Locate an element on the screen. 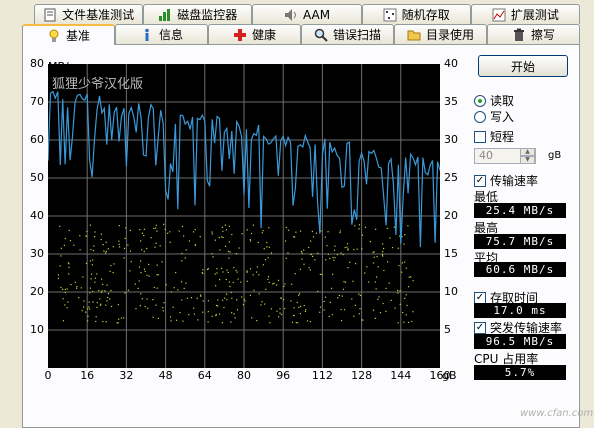  tab-label: 磁盘监控器 is located at coordinates (207, 15).